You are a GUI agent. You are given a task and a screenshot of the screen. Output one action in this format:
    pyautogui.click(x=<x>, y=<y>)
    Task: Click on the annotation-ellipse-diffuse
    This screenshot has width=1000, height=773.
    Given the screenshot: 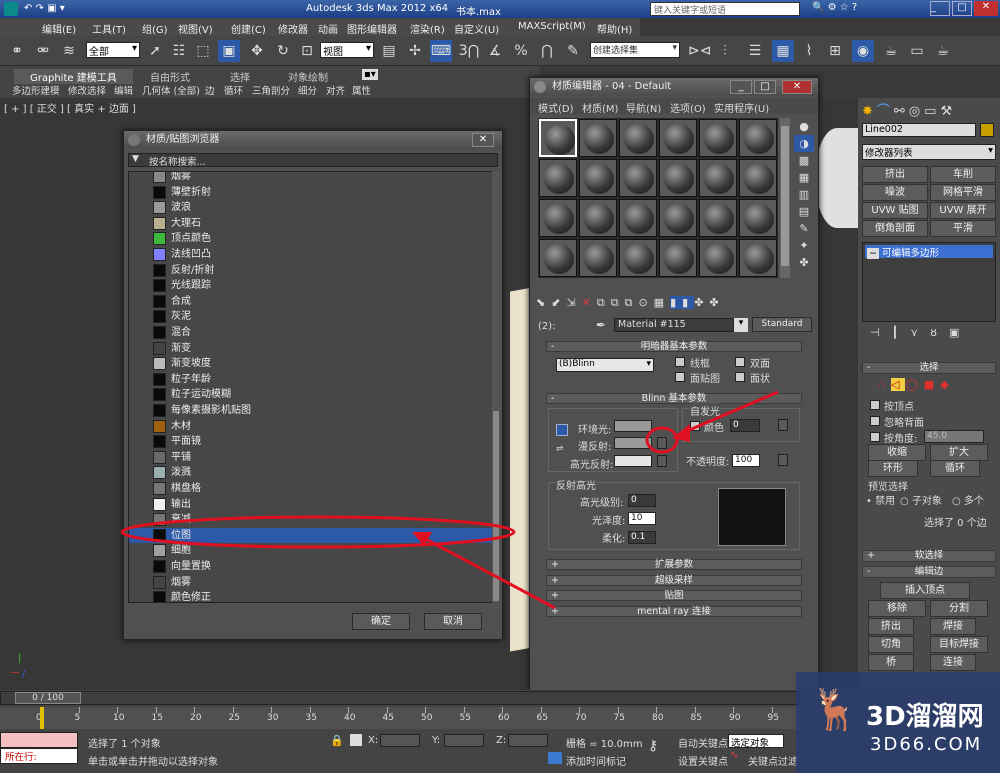 What is the action you would take?
    pyautogui.click(x=662, y=440)
    